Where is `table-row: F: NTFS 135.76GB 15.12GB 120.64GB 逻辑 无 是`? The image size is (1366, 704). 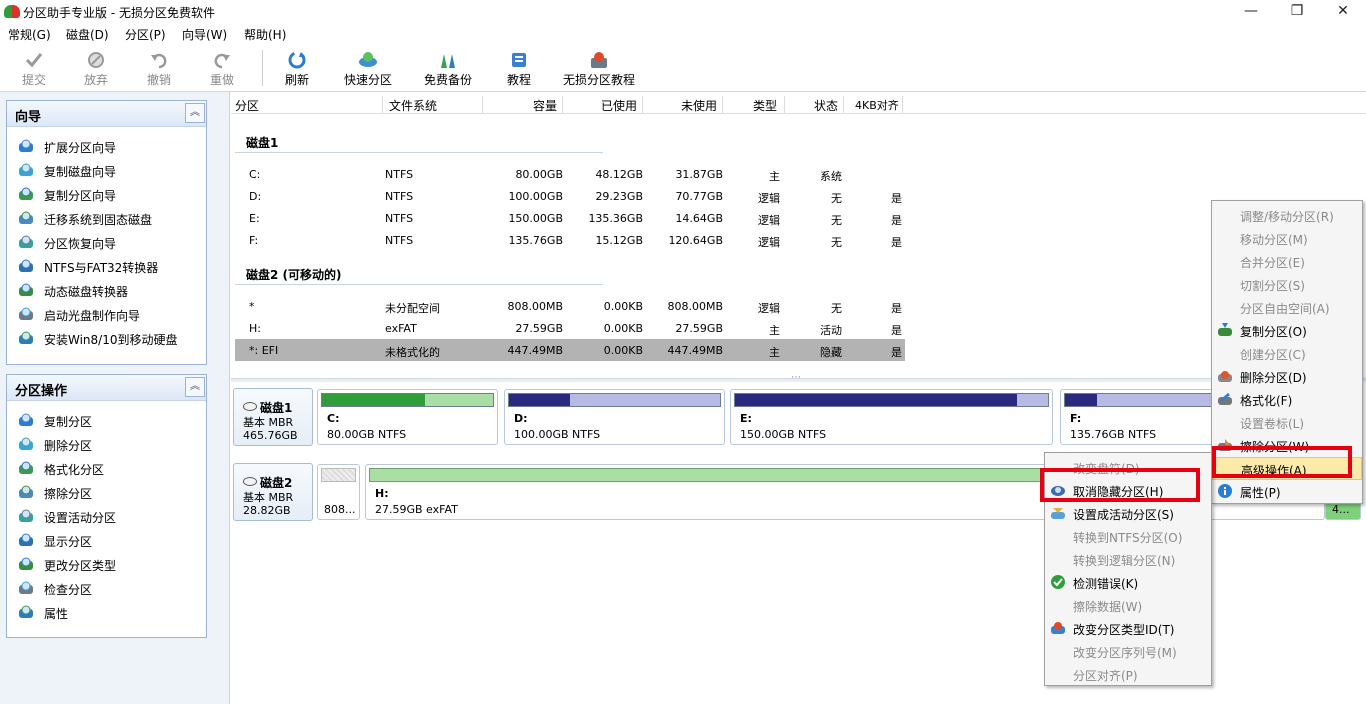 table-row: F: NTFS 135.76GB 15.12GB 120.64GB 逻辑 无 是 is located at coordinates (570, 240).